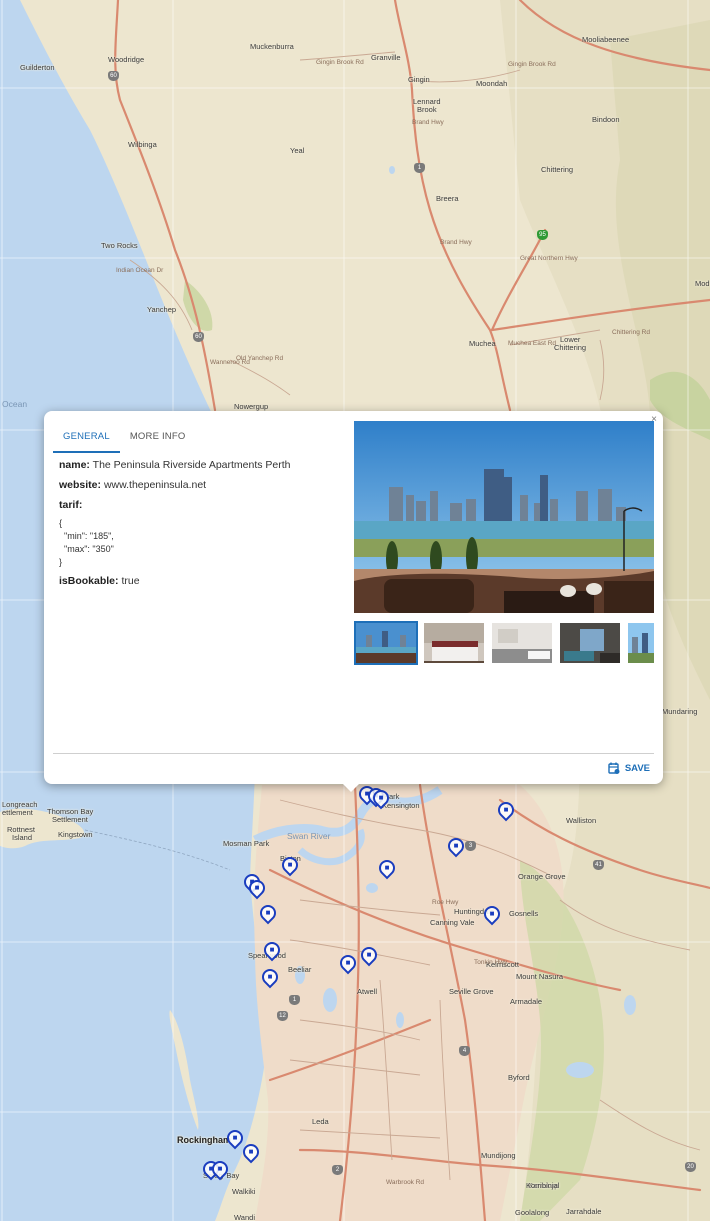 Image resolution: width=710 pixels, height=1221 pixels. I want to click on route-shield: 3, so click(470, 846).